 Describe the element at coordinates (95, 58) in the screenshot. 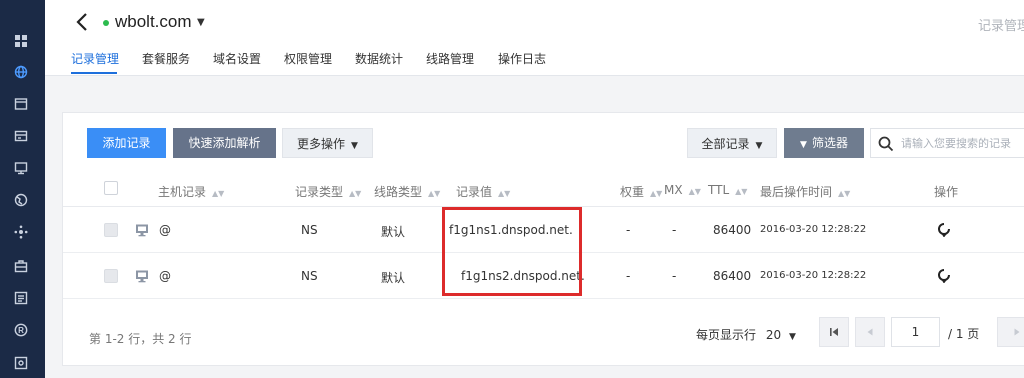

I see `tab-record-management: 记录管理` at that location.